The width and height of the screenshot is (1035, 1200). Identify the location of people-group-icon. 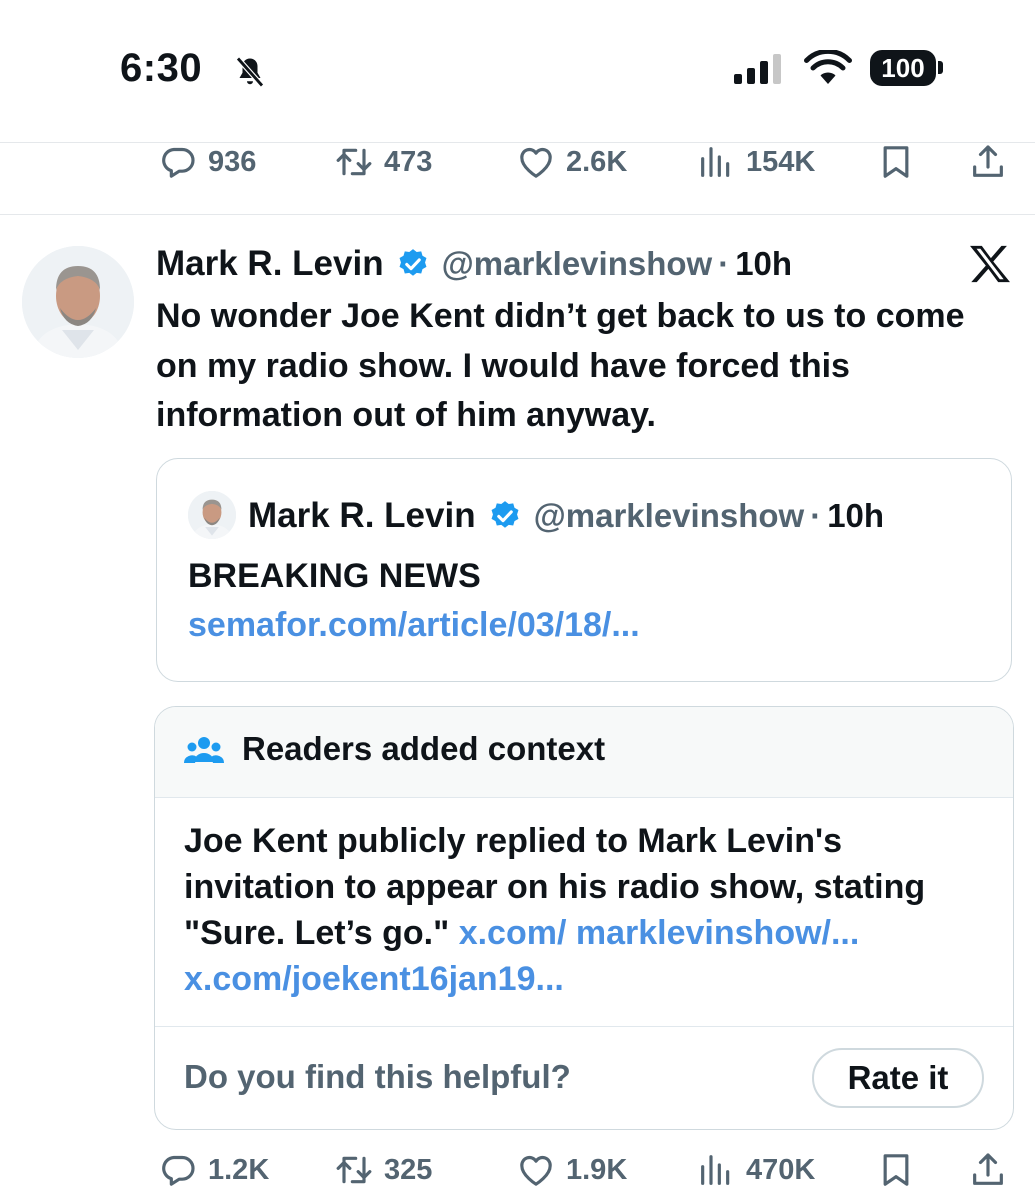
(204, 750).